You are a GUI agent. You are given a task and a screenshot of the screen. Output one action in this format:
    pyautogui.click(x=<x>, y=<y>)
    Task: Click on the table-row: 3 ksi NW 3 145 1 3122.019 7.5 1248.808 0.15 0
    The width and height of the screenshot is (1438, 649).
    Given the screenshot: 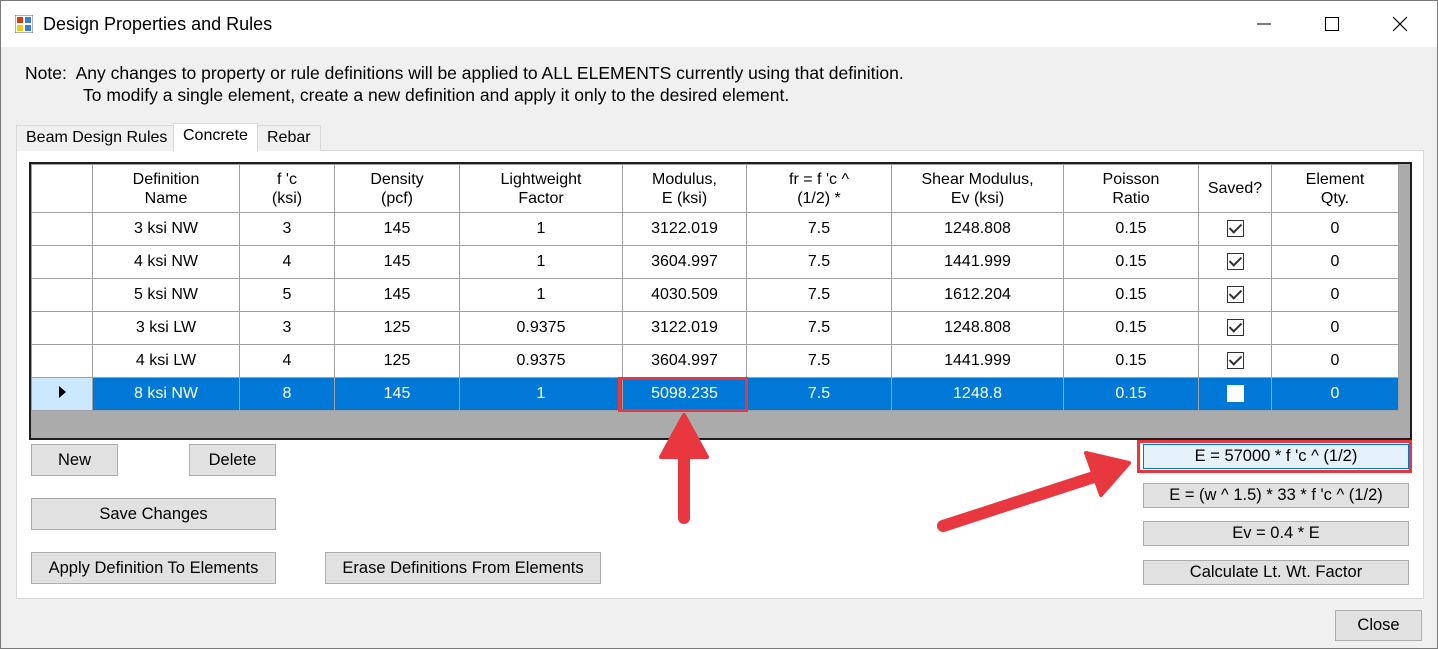 What is the action you would take?
    pyautogui.click(x=715, y=229)
    